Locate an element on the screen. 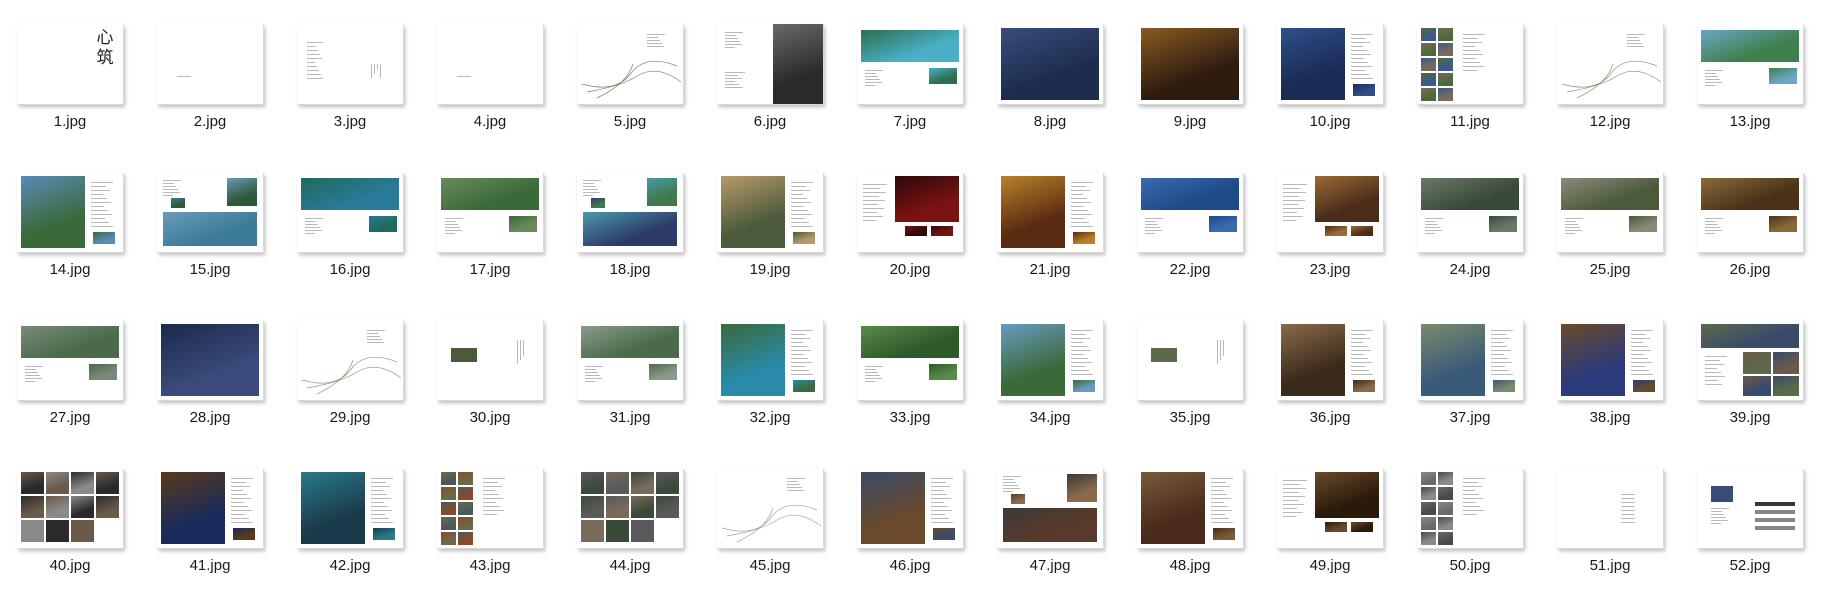 This screenshot has height=608, width=1827. file-item: 47.jpg is located at coordinates (1050, 538).